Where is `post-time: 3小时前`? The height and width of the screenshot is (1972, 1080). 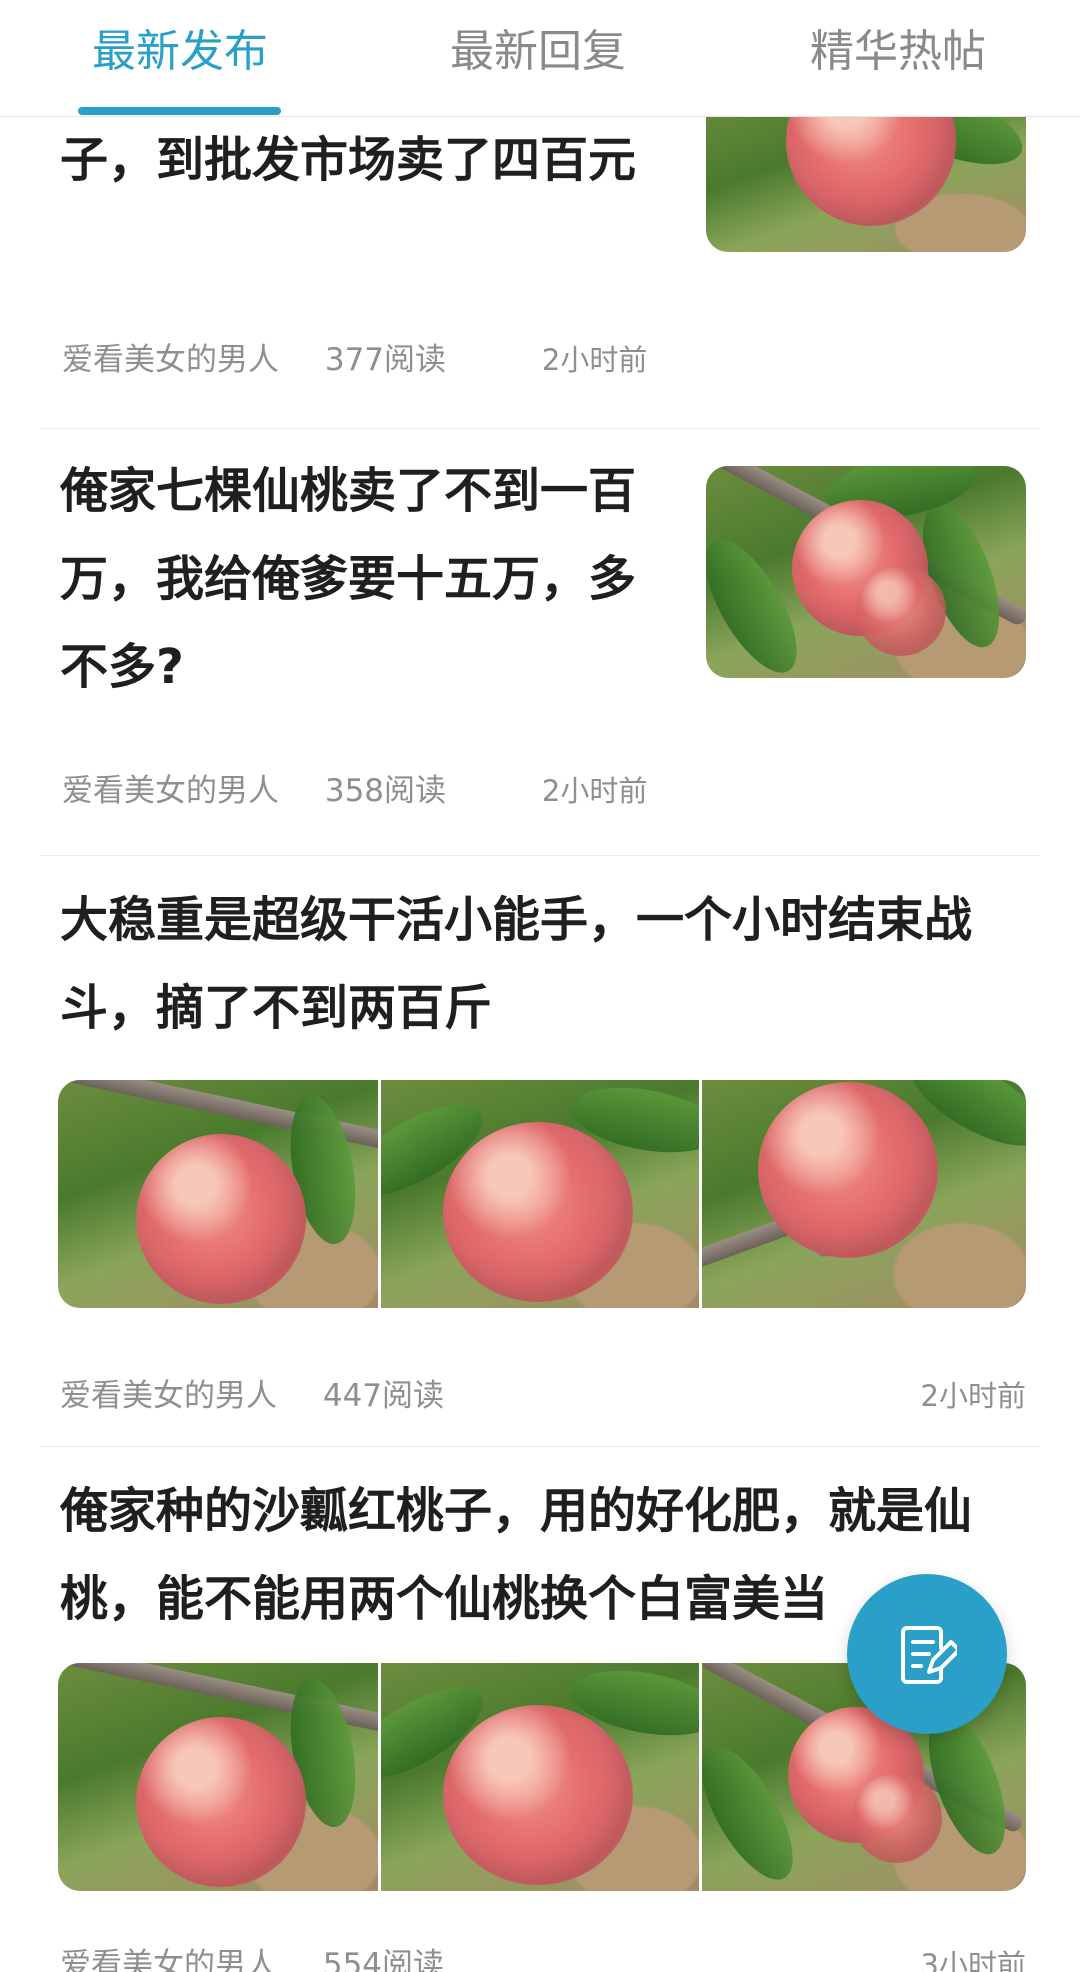 post-time: 3小时前 is located at coordinates (973, 1960).